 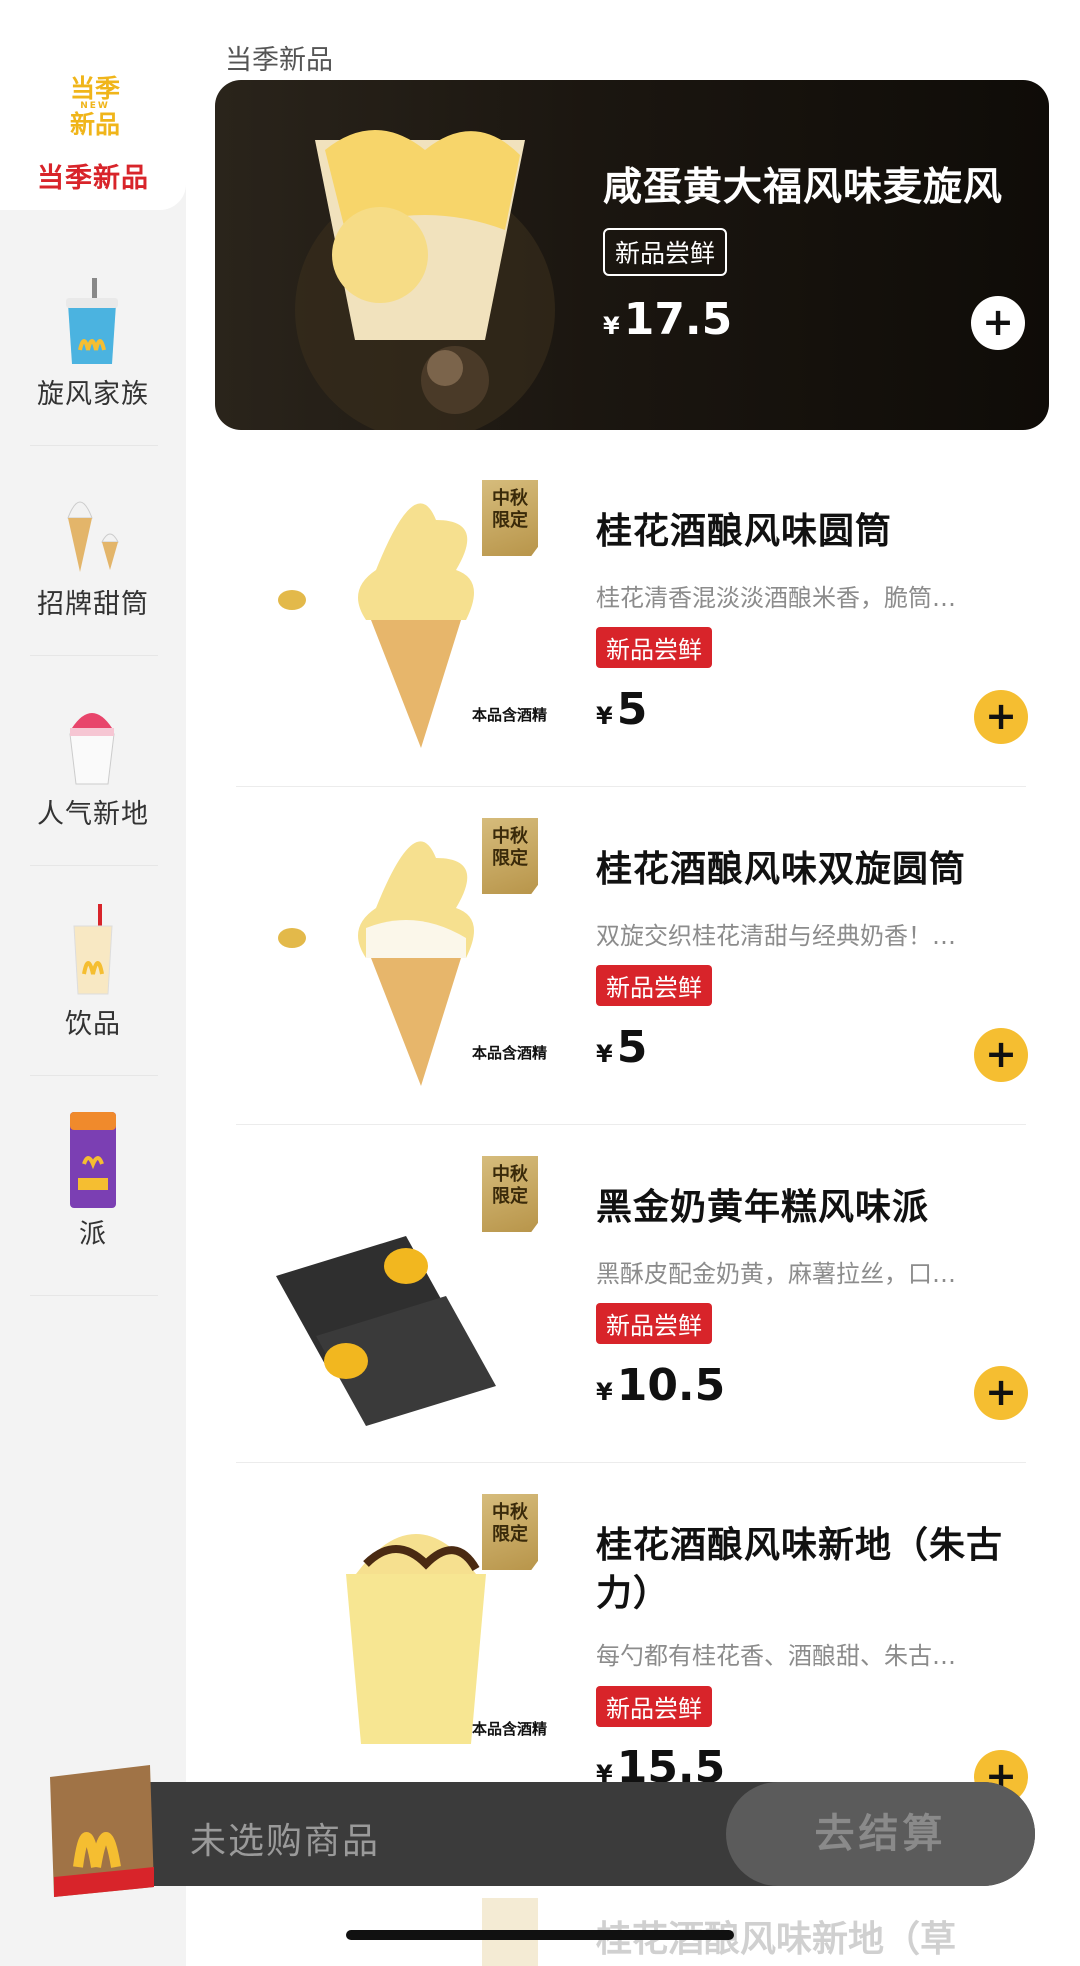 I want to click on sundae-icon, so click(x=92, y=749).